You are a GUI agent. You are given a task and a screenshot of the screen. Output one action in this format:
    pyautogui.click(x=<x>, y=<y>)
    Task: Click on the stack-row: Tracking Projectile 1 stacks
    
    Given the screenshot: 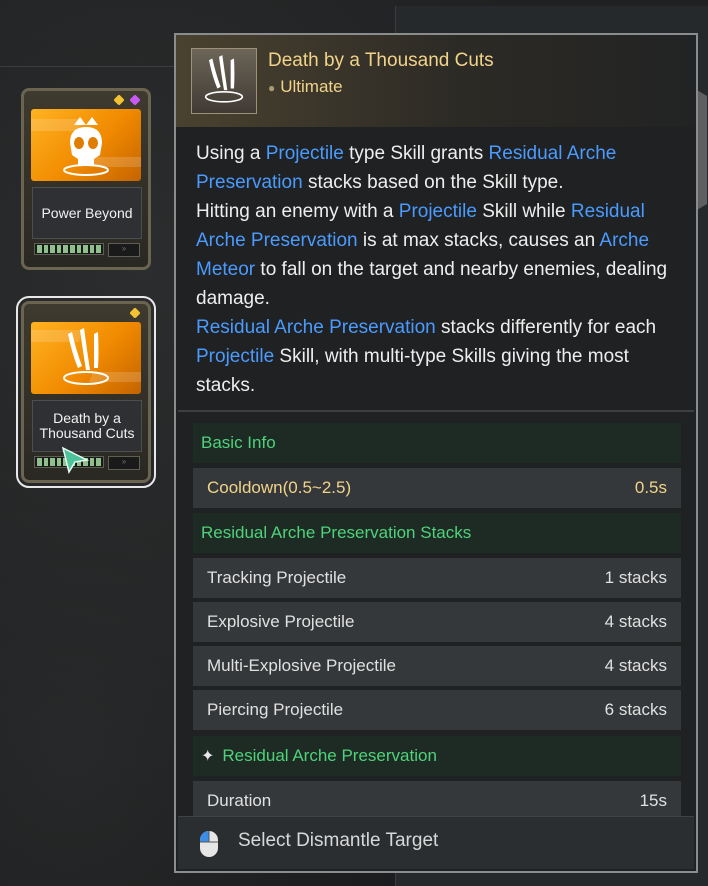 What is the action you would take?
    pyautogui.click(x=437, y=578)
    